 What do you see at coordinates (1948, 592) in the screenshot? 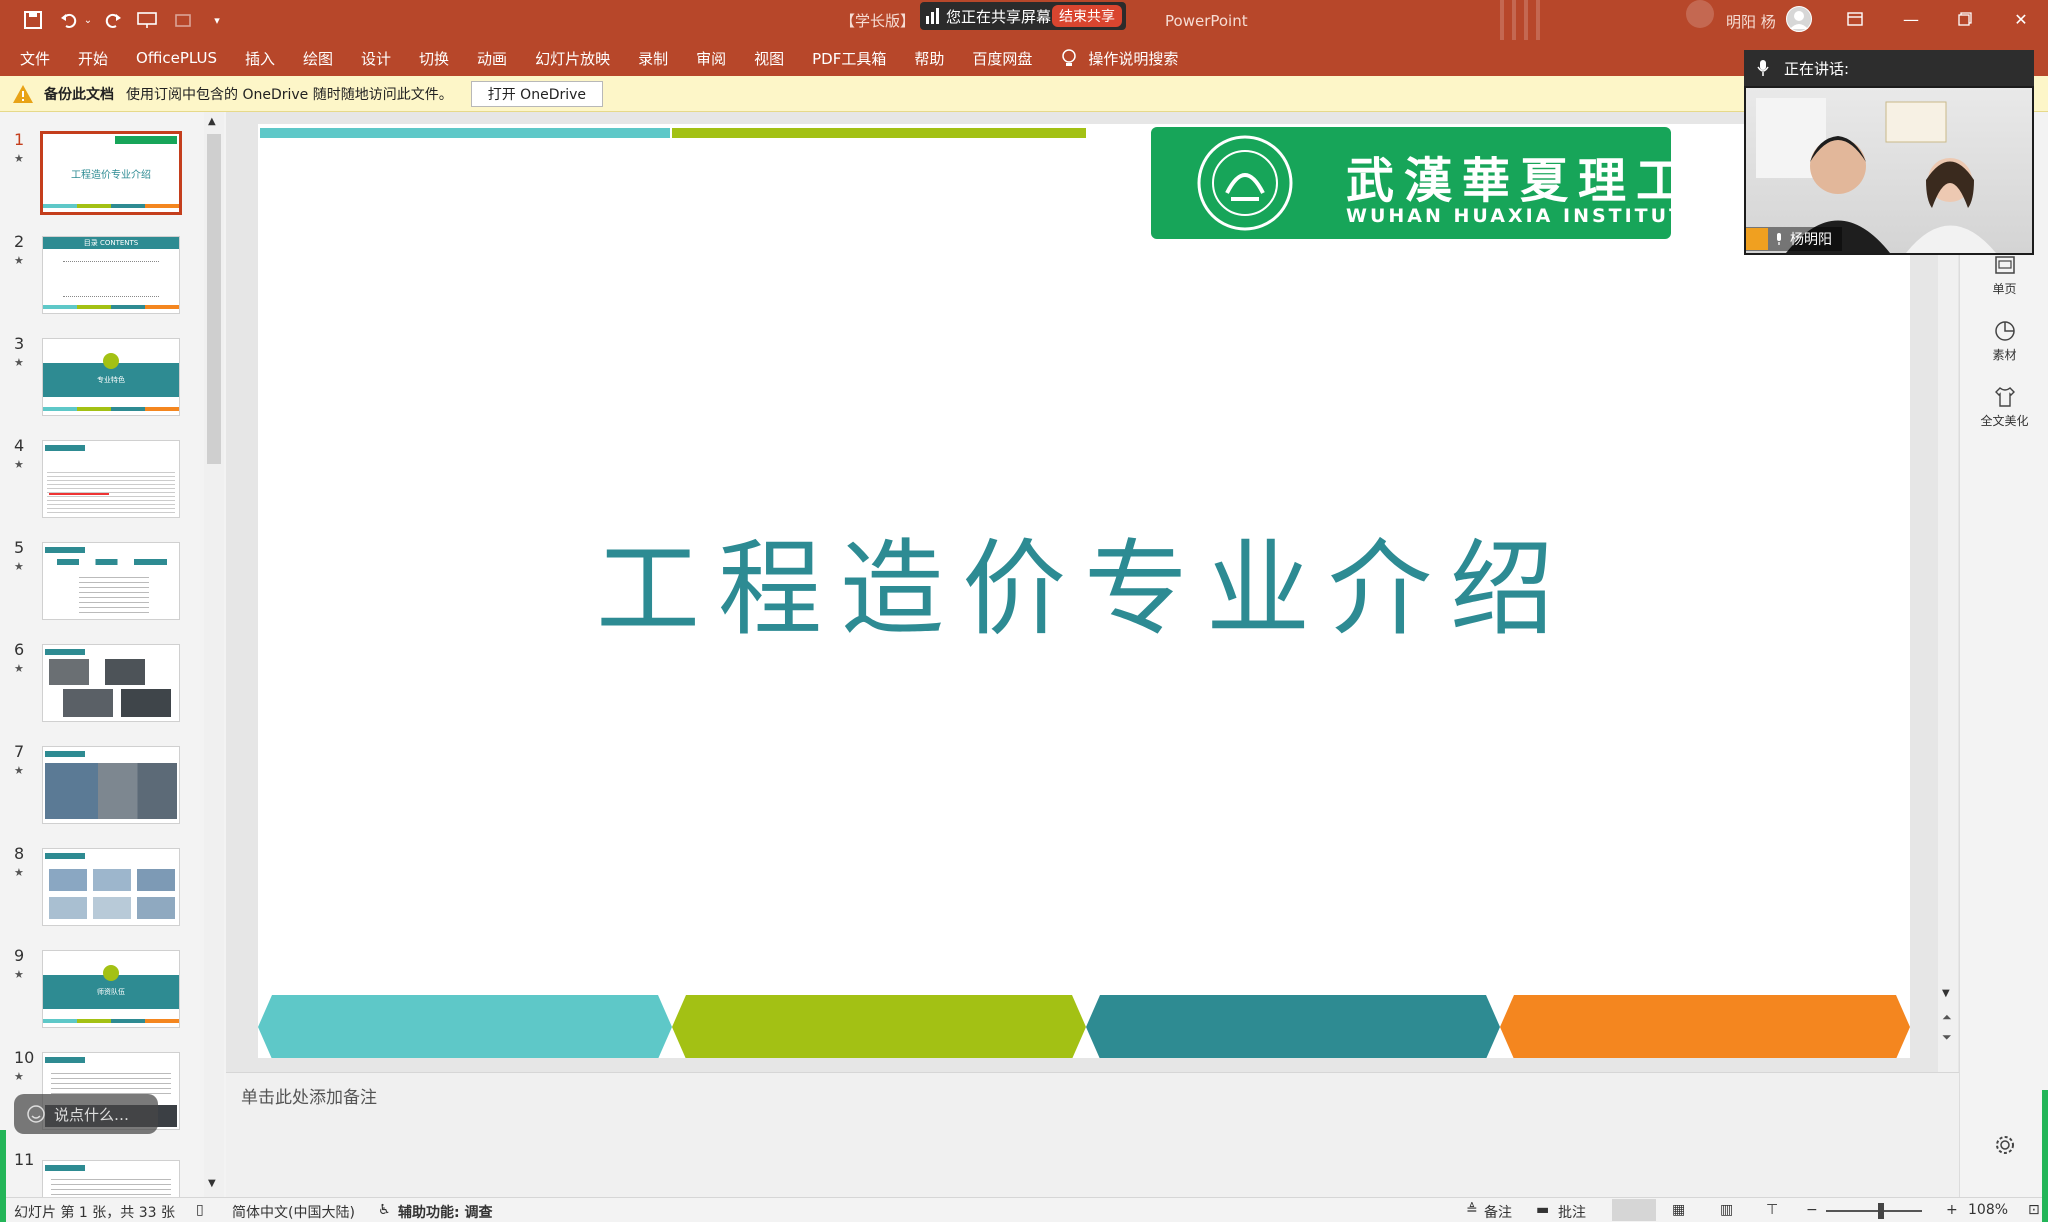
I see `slide-scrollbar: ▼ ⏶ ⏷` at bounding box center [1948, 592].